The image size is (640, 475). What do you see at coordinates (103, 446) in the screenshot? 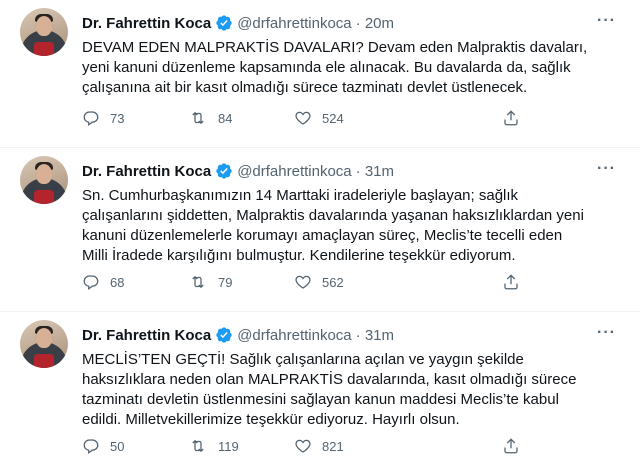
I see `reply-button: 50` at bounding box center [103, 446].